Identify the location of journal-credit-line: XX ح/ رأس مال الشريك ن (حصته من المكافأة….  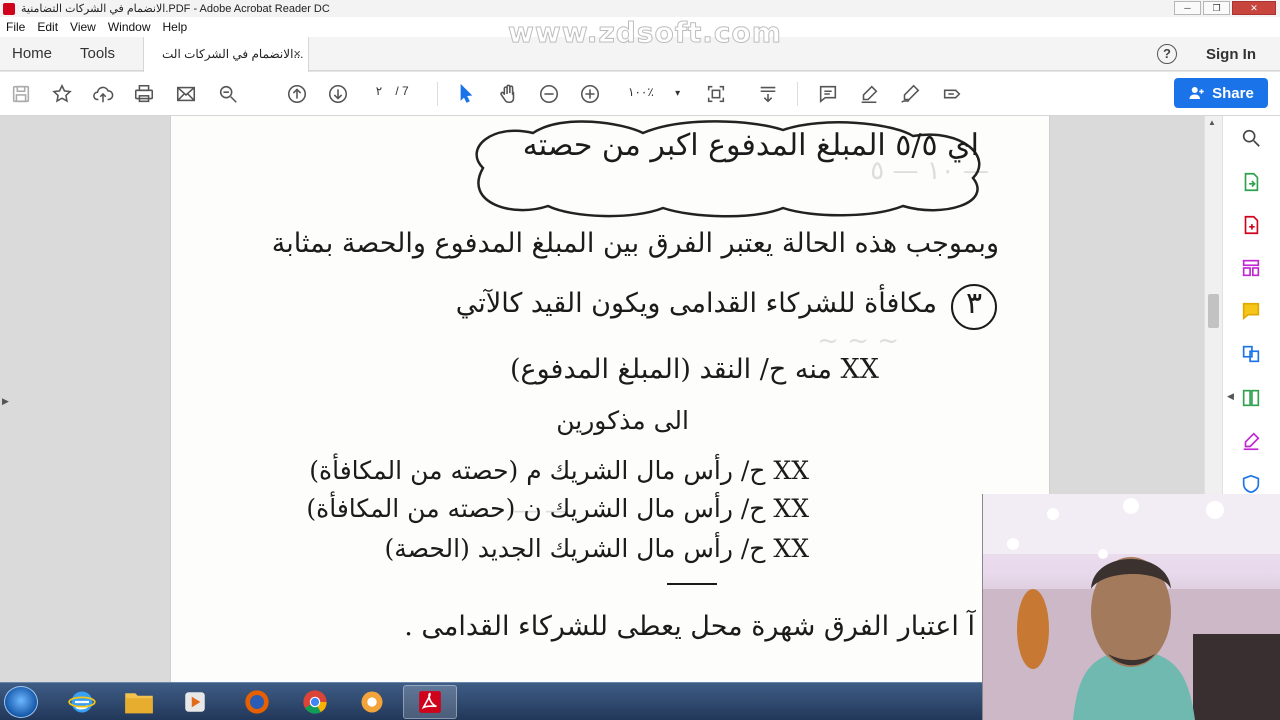
(557, 508).